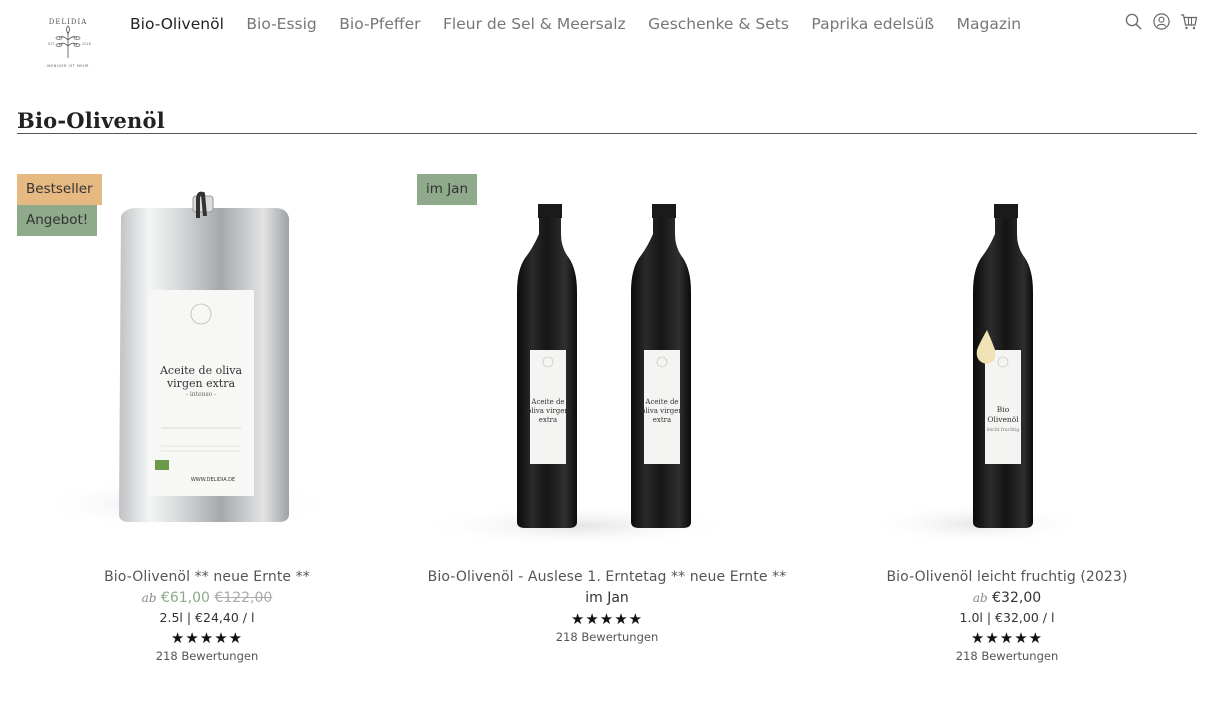 This screenshot has width=1216, height=710. What do you see at coordinates (1007, 577) in the screenshot?
I see `product-title: Bio-Olivenöl leicht fruchtig (2023)` at bounding box center [1007, 577].